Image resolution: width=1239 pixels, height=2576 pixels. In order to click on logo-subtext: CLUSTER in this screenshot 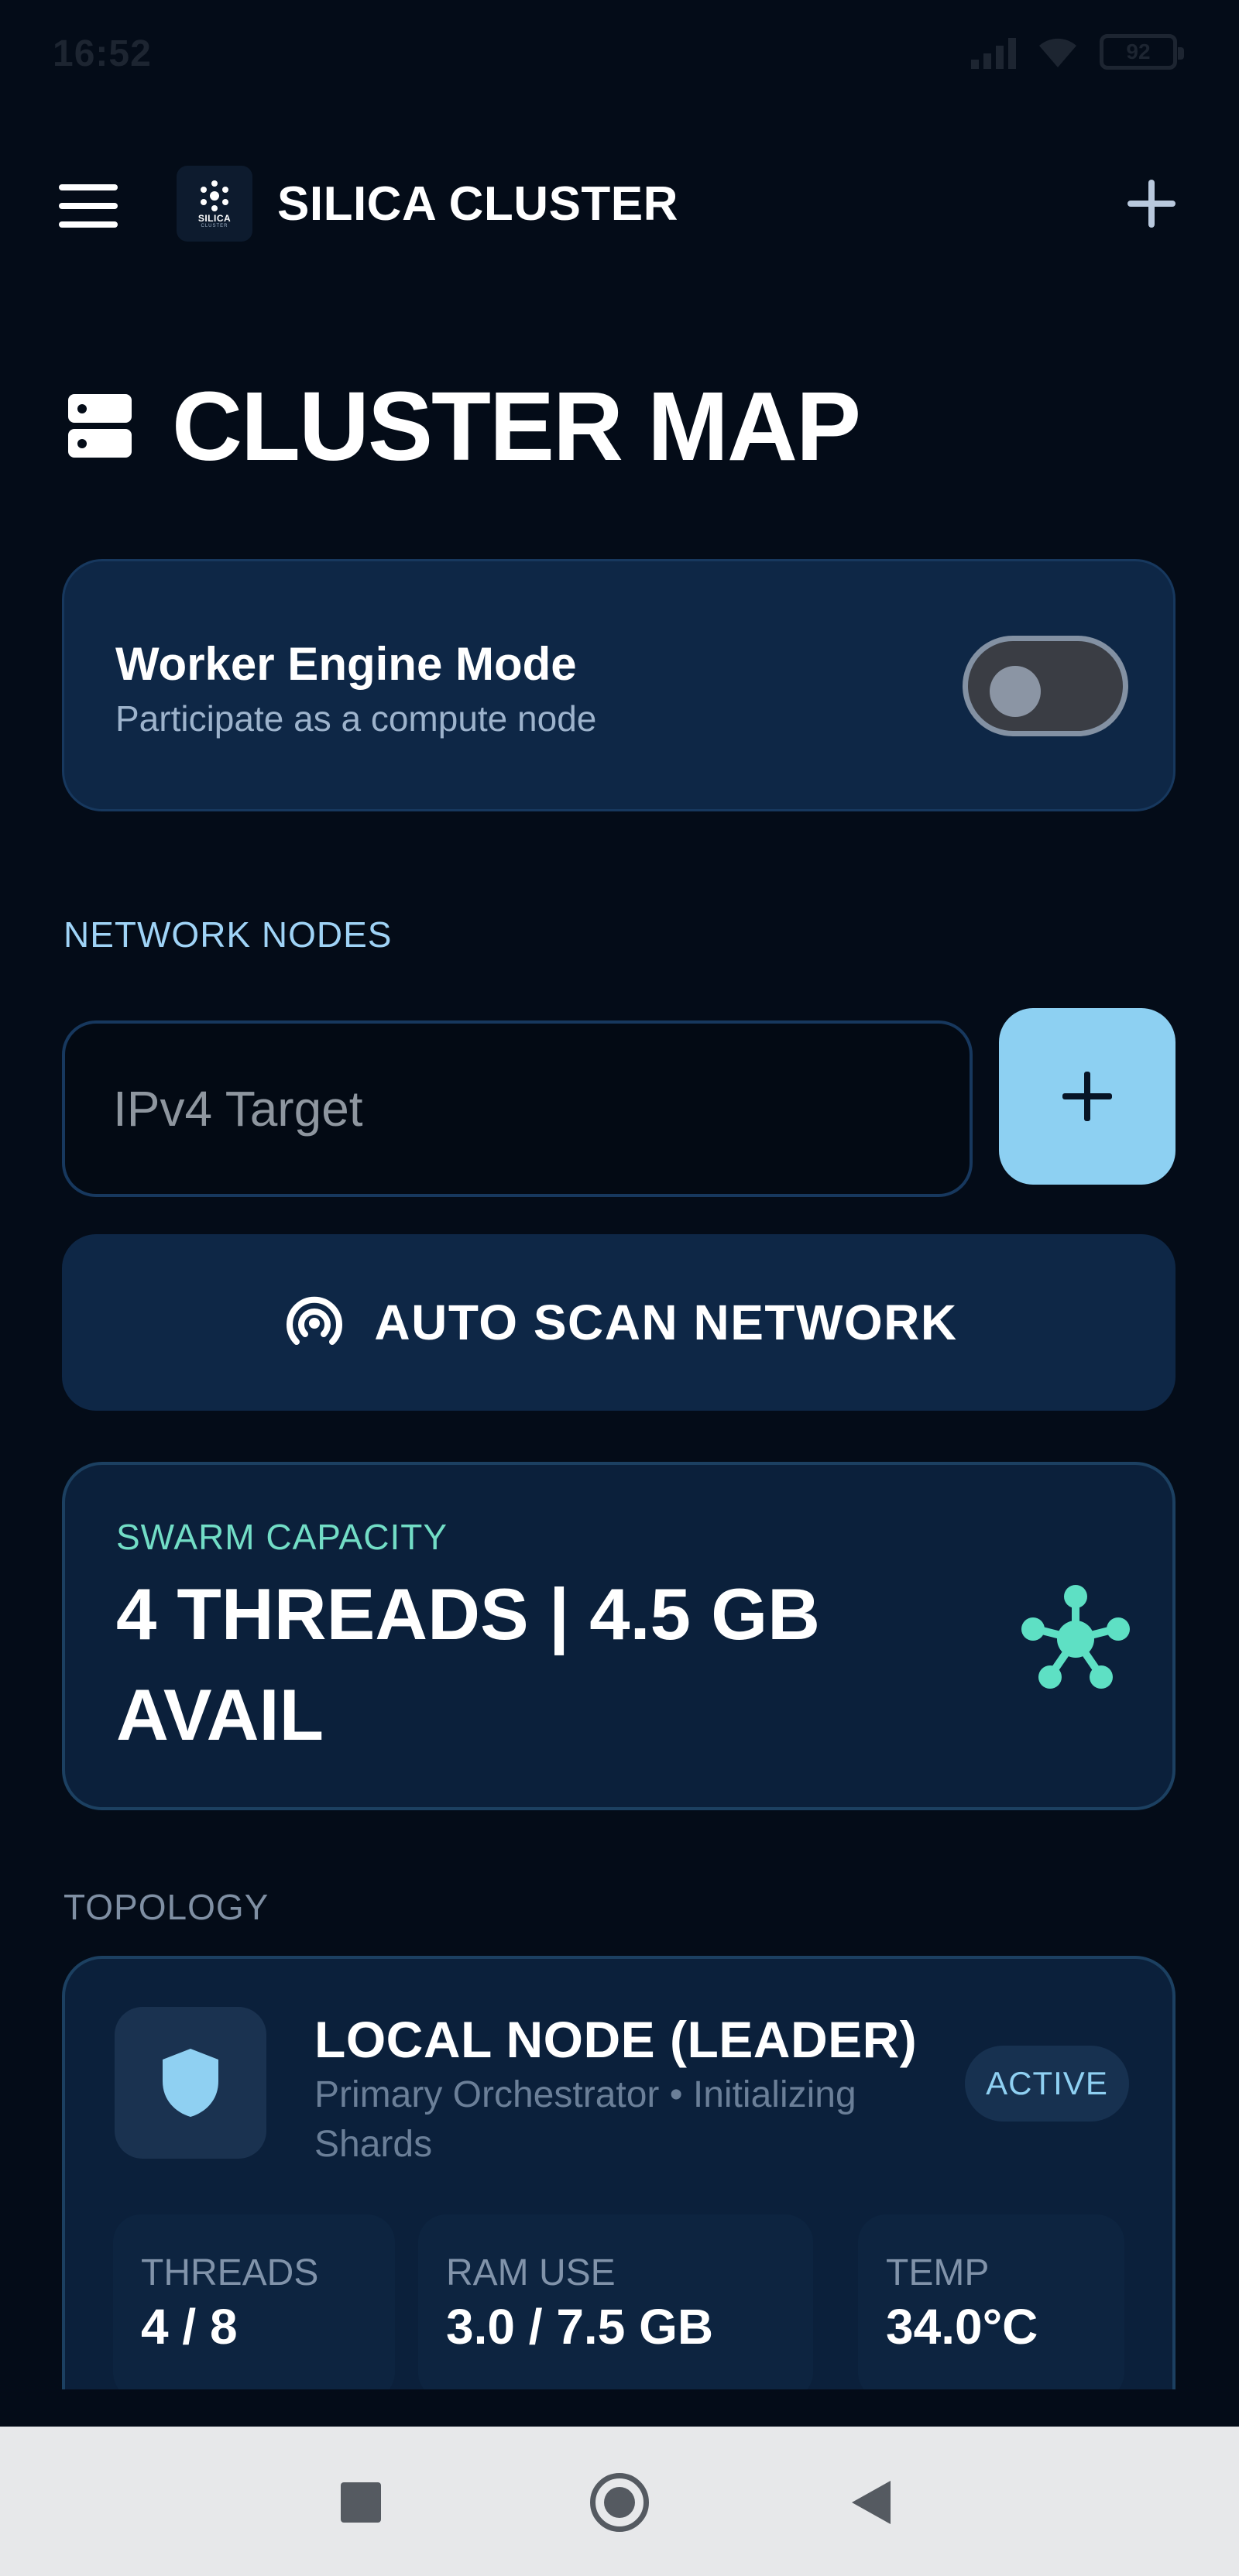, I will do `click(215, 226)`.